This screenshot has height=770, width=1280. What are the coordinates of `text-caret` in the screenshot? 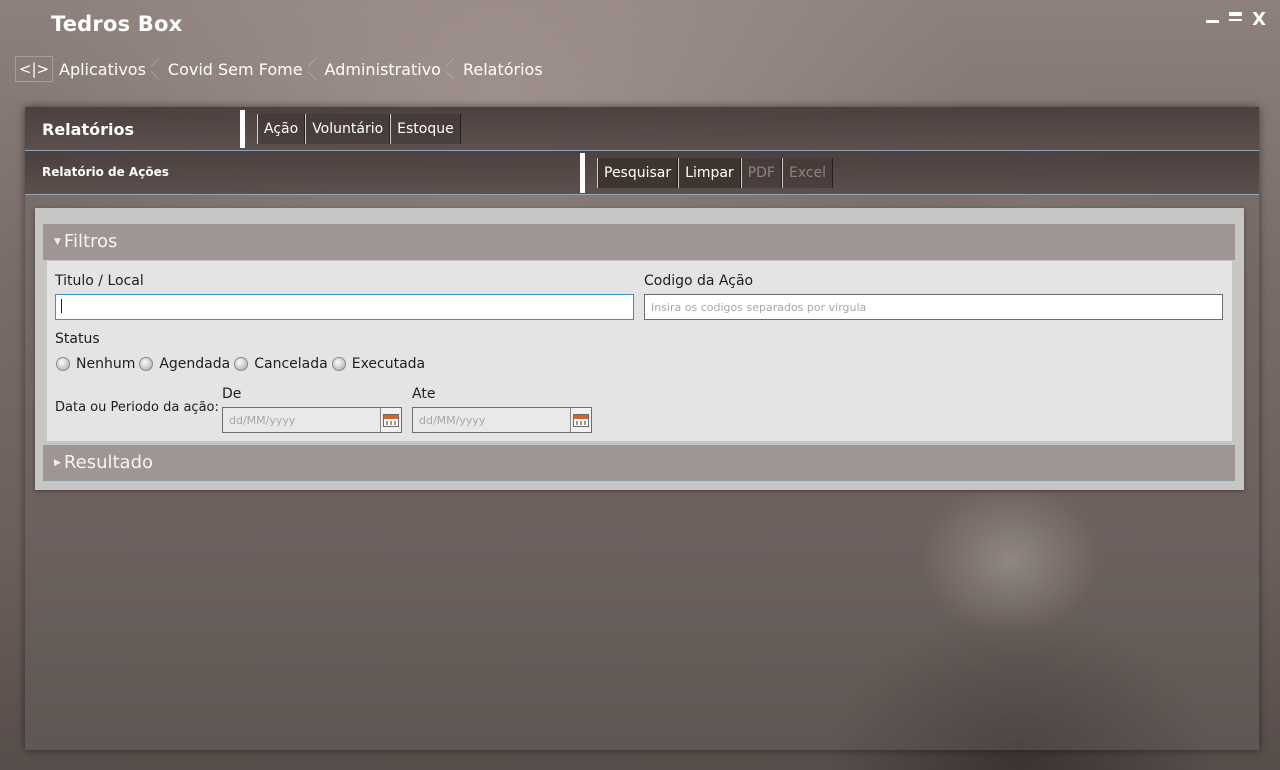 It's located at (61, 306).